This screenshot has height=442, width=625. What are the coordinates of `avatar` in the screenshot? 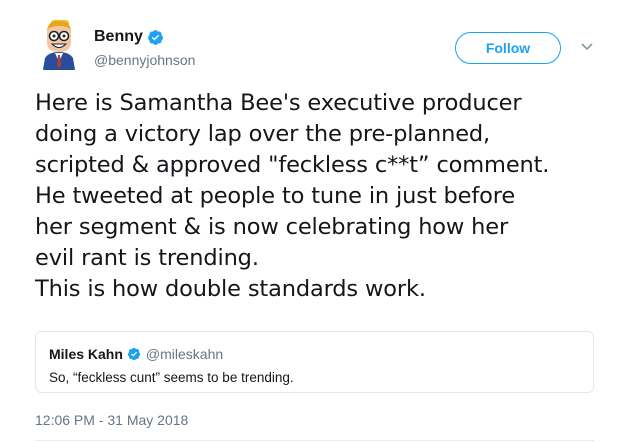 It's located at (59, 44).